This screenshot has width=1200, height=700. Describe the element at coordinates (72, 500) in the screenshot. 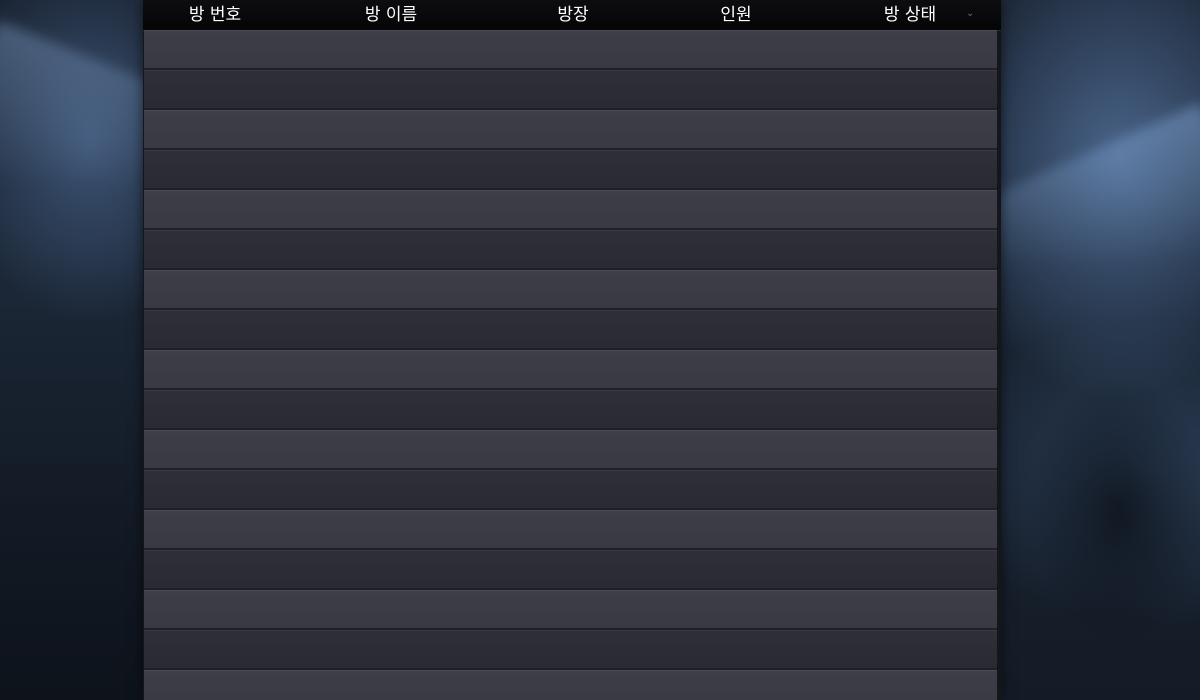

I see `ground-shadow` at that location.